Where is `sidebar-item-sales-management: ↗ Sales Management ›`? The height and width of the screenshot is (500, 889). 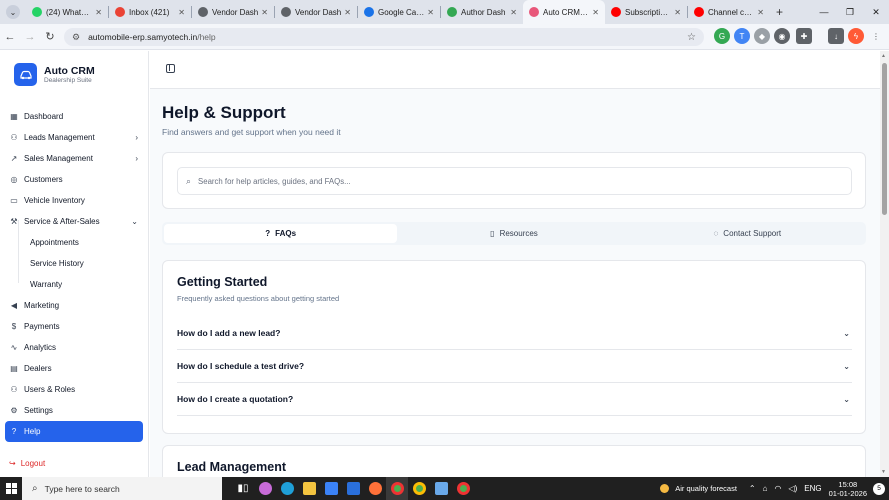 sidebar-item-sales-management: ↗ Sales Management › is located at coordinates (74, 158).